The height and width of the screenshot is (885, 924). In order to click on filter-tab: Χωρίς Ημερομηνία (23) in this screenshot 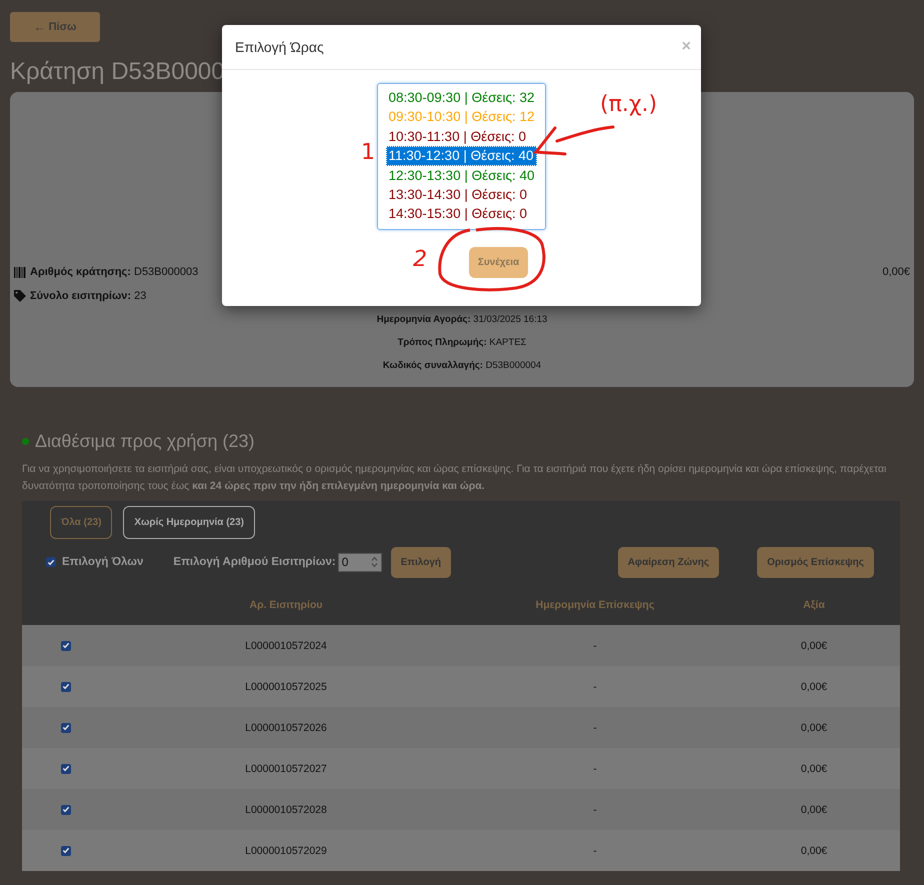, I will do `click(189, 522)`.